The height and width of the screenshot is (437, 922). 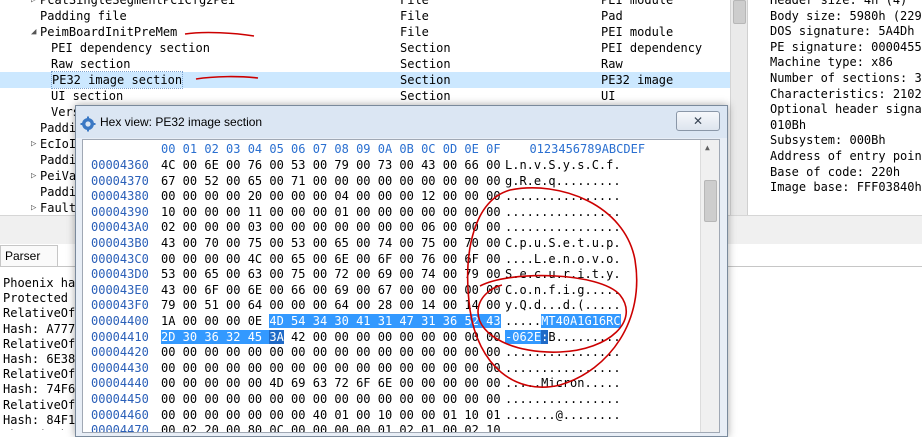 I want to click on hex-selection: 4D 54 34 30 41 31 47 31 36 52 43, so click(x=385, y=321).